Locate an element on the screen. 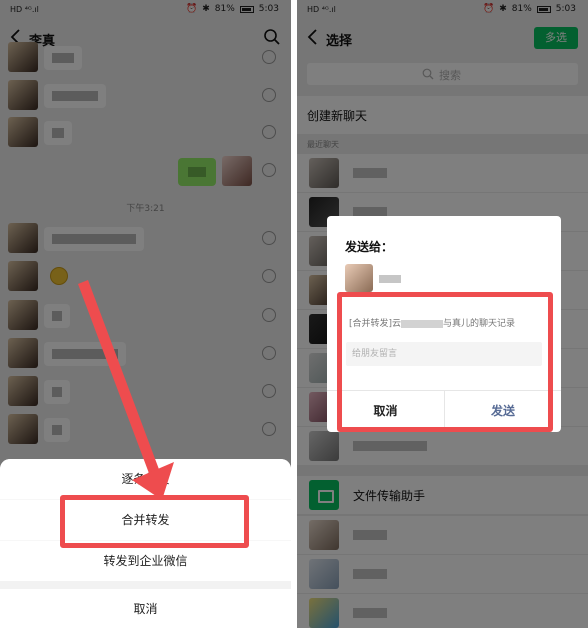 The width and height of the screenshot is (588, 628). recipient-name is located at coordinates (390, 279).